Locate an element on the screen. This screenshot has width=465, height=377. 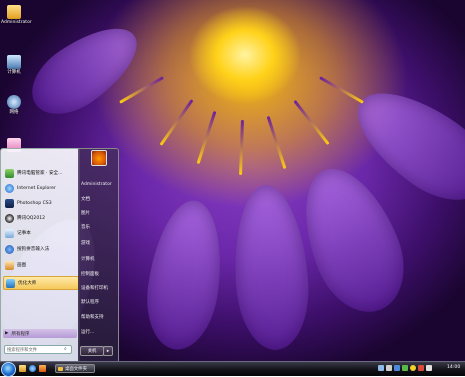
quick-launch-explorer-icon is located at coordinates (22, 368).